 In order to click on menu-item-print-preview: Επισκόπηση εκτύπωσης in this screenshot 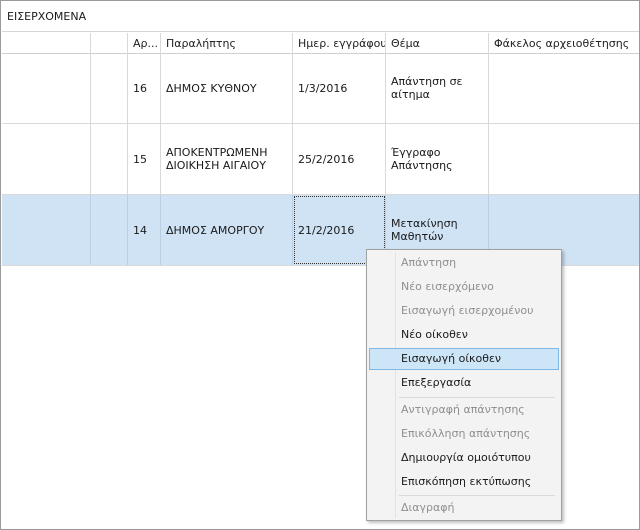, I will do `click(464, 482)`.